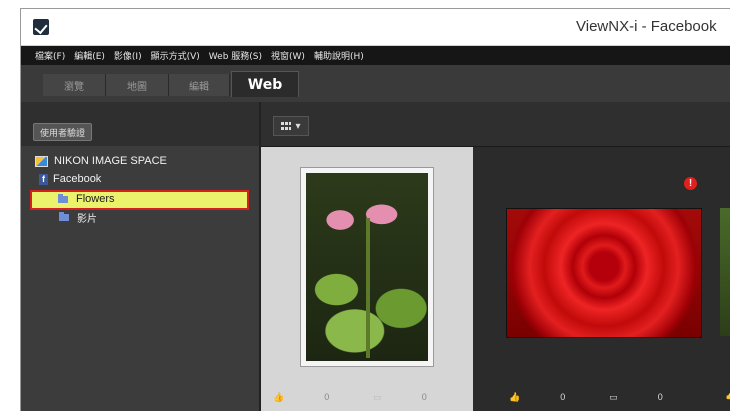  Describe the element at coordinates (50, 55) in the screenshot. I see `menu-file: 檔案(F)` at that location.